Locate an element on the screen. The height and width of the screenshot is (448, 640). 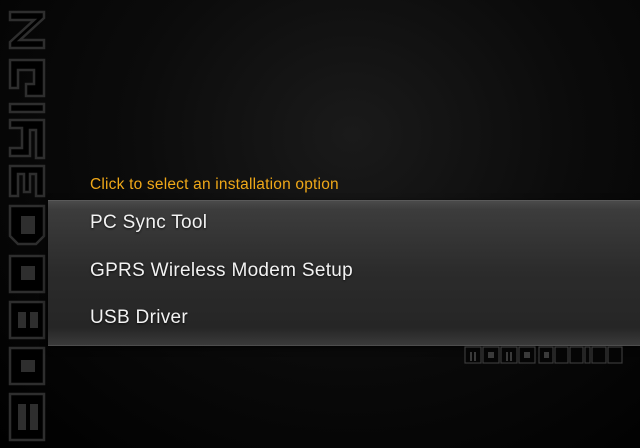
momodesign-horizontal-logo is located at coordinates (543, 355).